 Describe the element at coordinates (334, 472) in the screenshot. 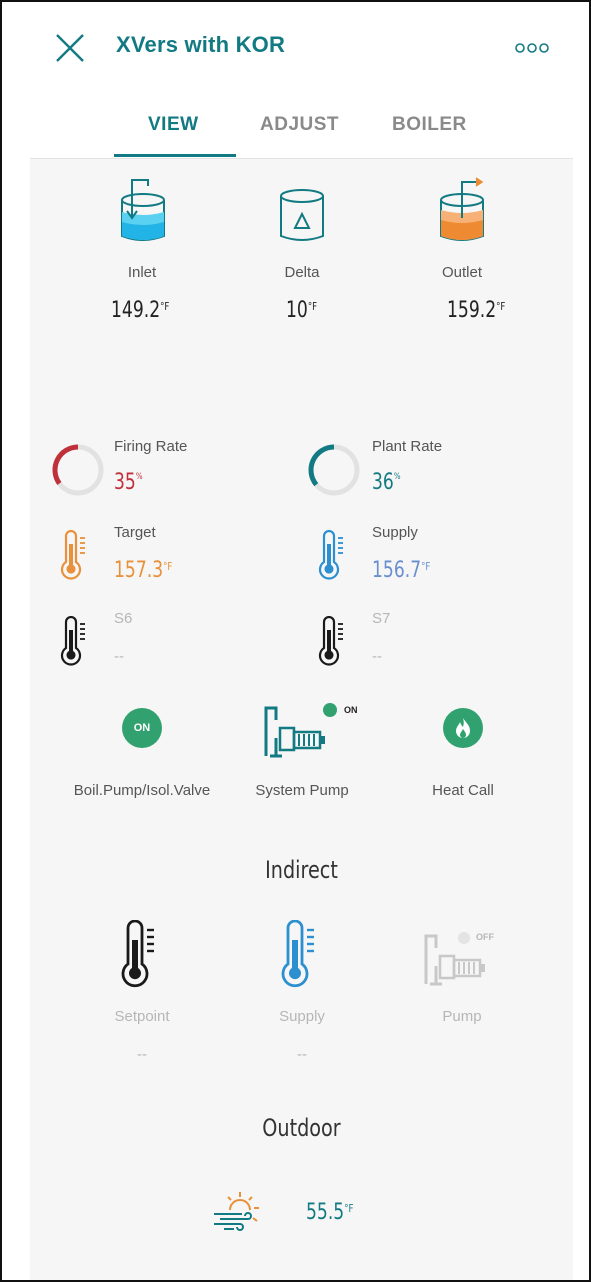

I see `plant-rate-gauge` at that location.